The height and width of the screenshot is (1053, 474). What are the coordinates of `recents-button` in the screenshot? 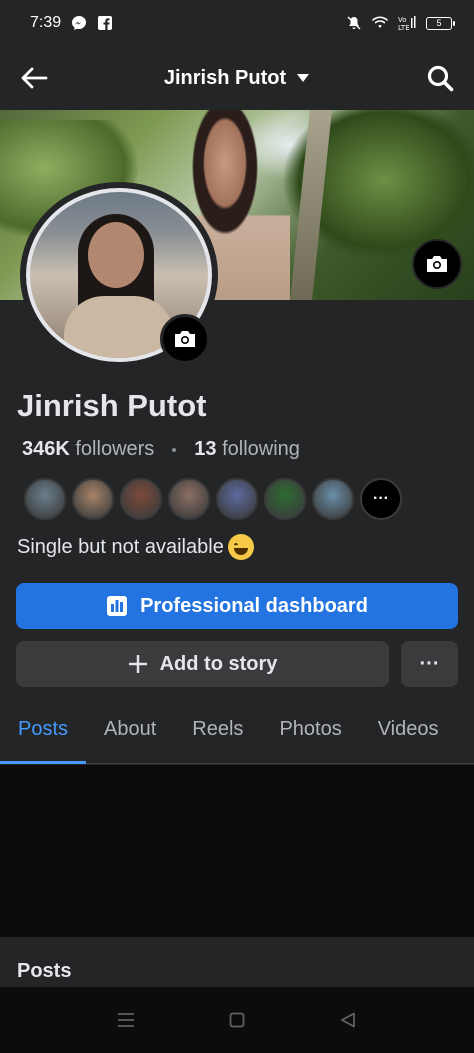 It's located at (126, 1020).